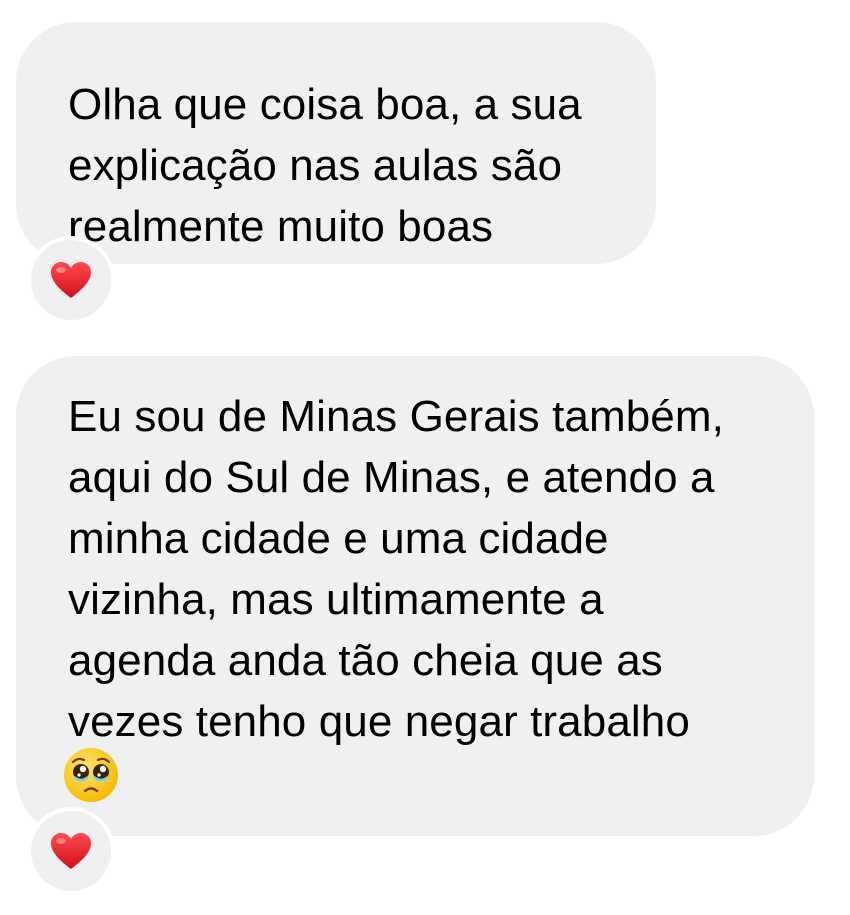 The image size is (850, 915). I want to click on pleading-face-icon, so click(91, 775).